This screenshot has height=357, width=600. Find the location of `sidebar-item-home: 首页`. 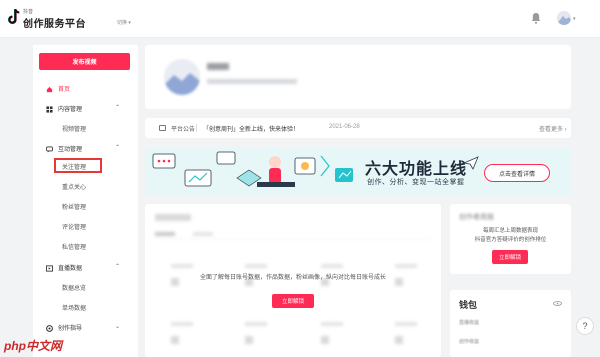

sidebar-item-home: 首页 is located at coordinates (58, 88).